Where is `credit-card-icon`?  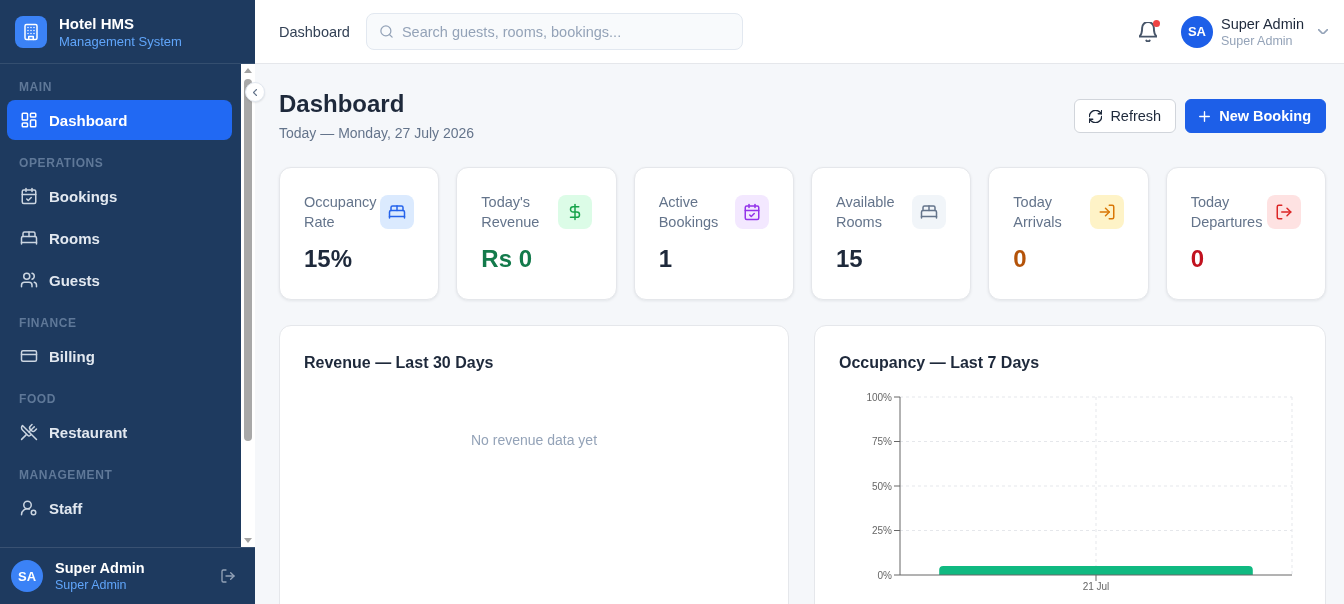 credit-card-icon is located at coordinates (29, 356).